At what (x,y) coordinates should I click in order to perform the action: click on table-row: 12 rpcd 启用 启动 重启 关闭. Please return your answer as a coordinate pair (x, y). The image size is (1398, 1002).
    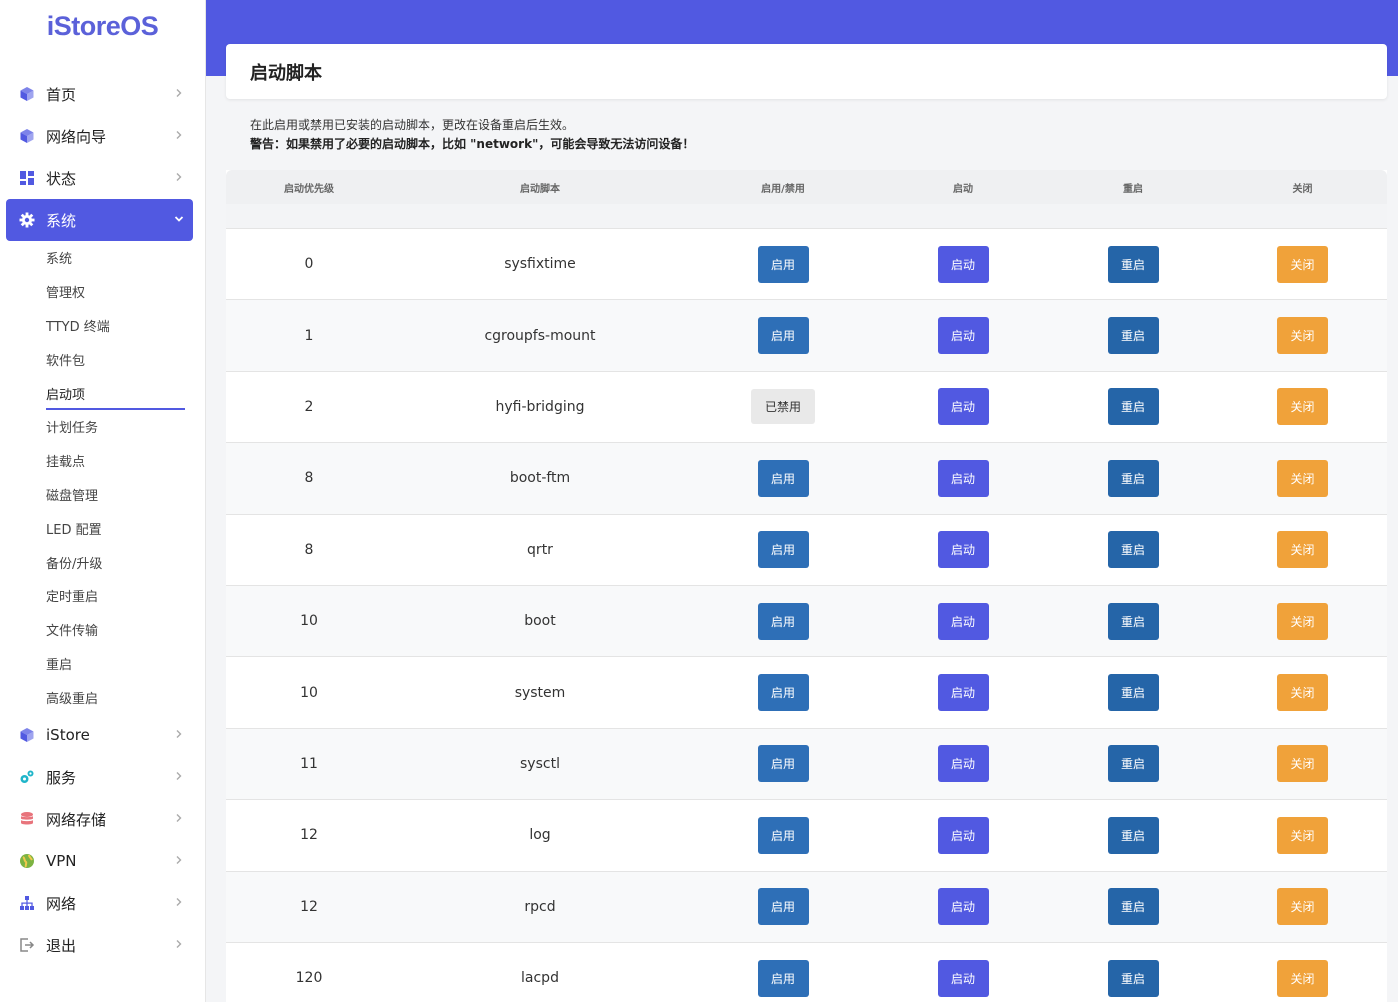
    Looking at the image, I should click on (806, 907).